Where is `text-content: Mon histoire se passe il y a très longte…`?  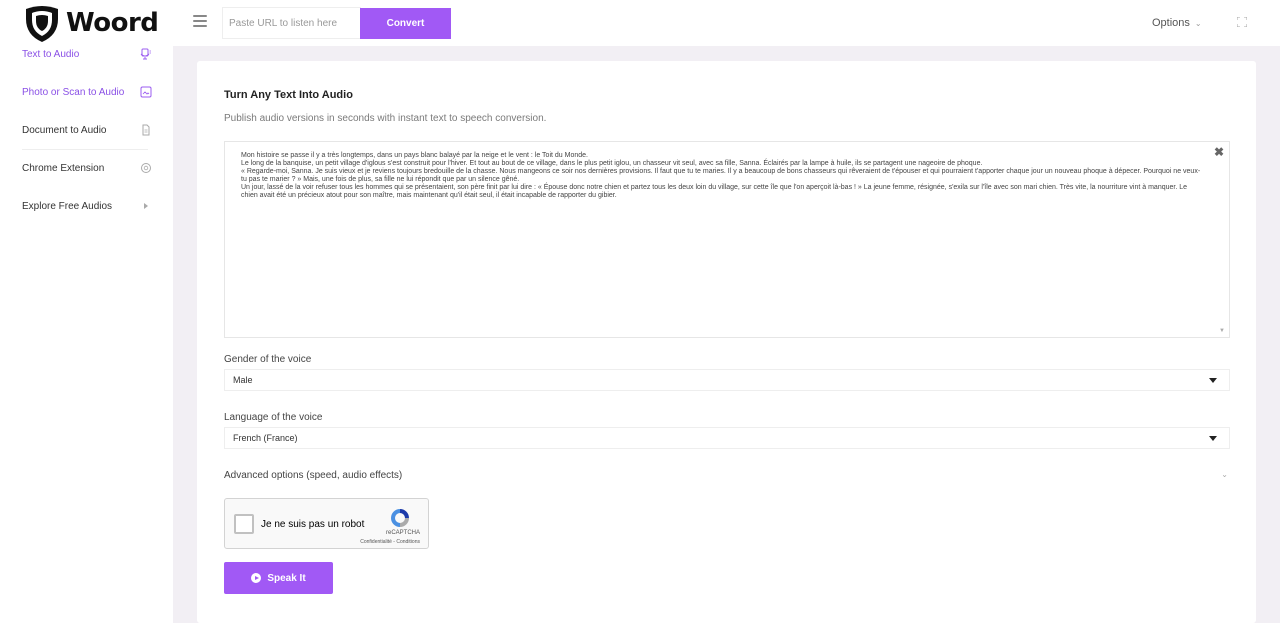 text-content: Mon histoire se passe il y a très longte… is located at coordinates (721, 176).